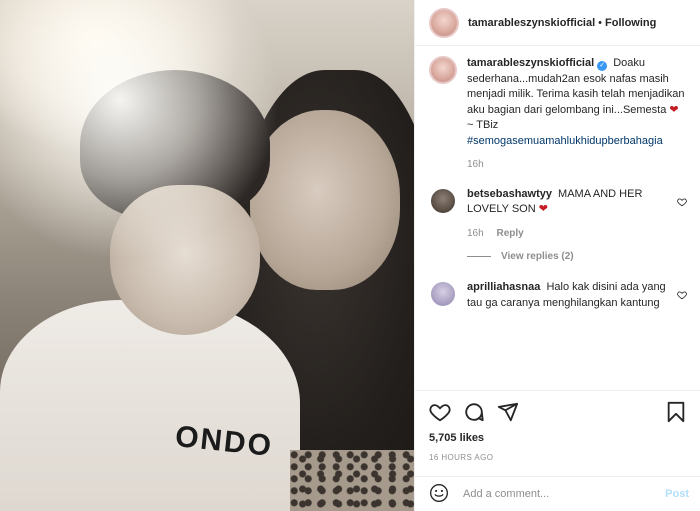 The image size is (700, 511). Describe the element at coordinates (503, 287) in the screenshot. I see `comment-username: aprilliahasnaa` at that location.